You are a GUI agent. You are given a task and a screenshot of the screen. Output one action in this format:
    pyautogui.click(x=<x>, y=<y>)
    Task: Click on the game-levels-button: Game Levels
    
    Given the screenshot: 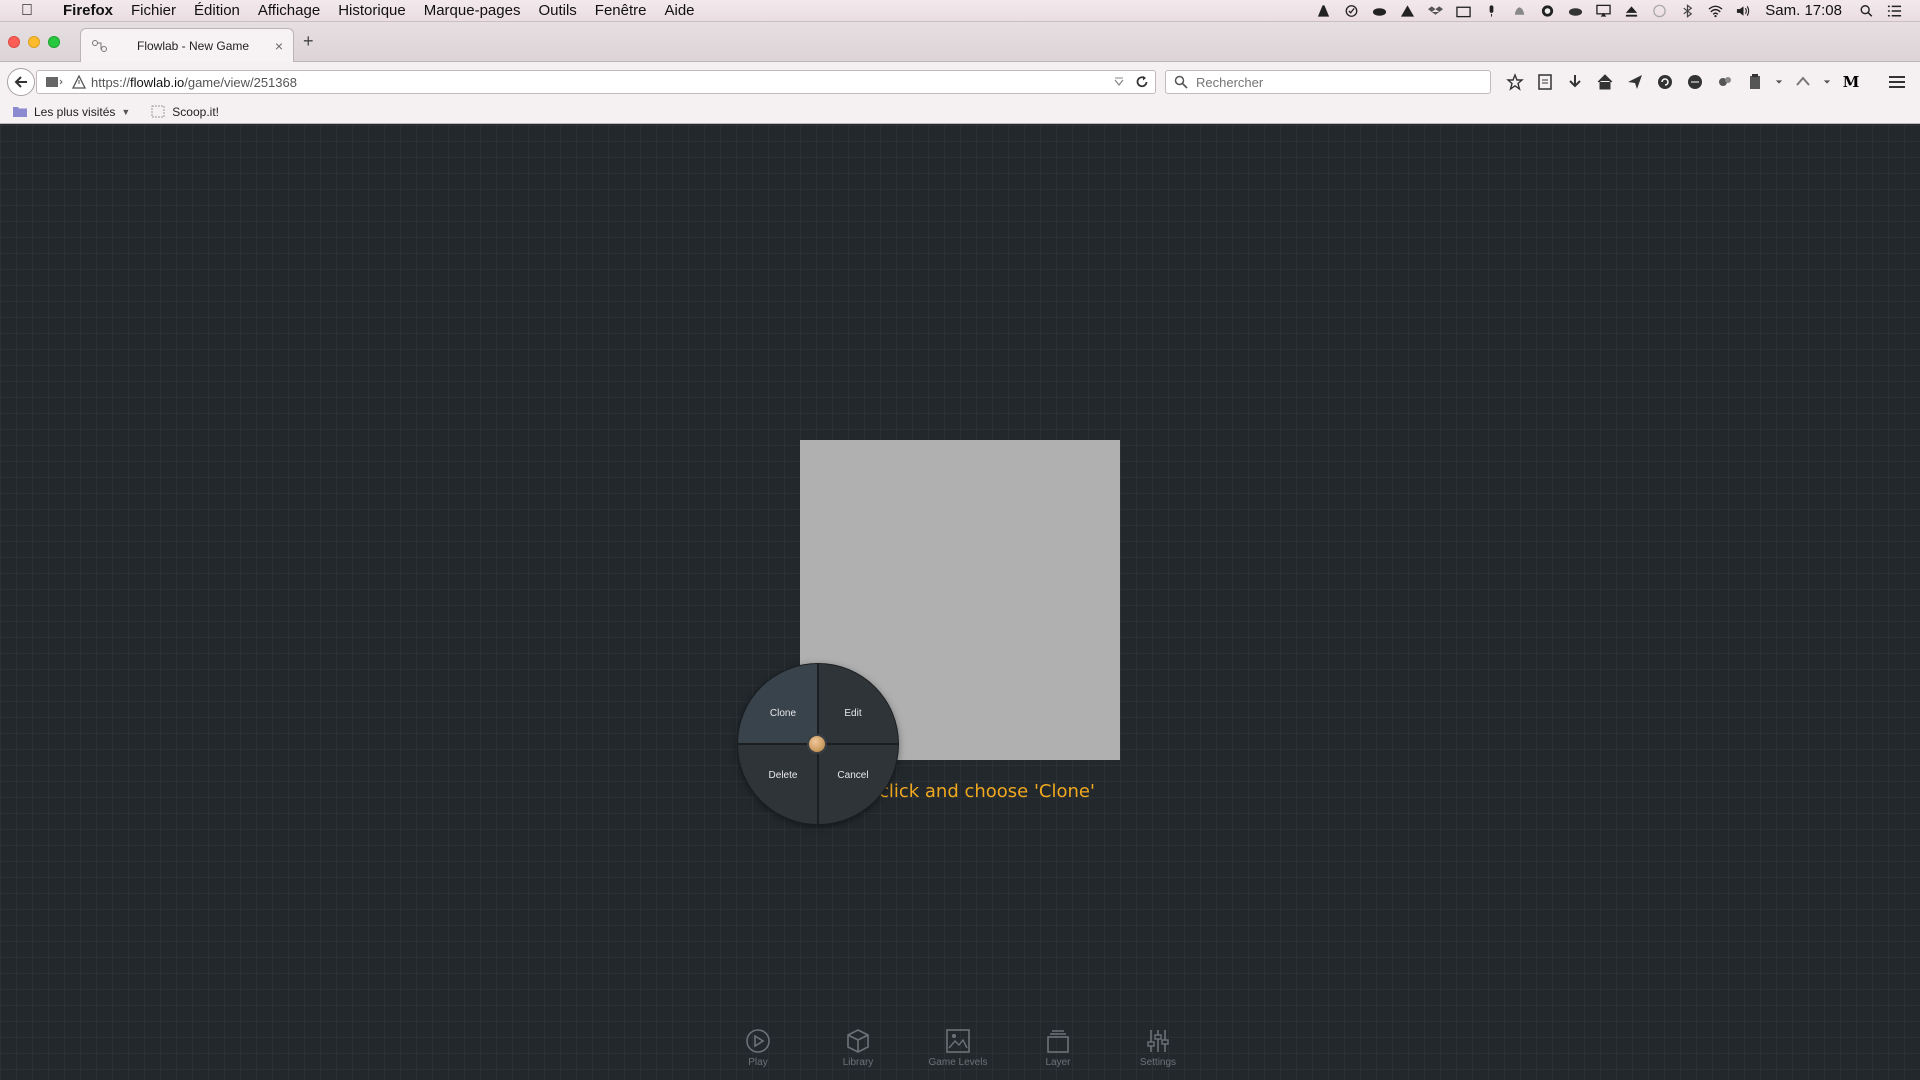 What is the action you would take?
    pyautogui.click(x=958, y=1053)
    